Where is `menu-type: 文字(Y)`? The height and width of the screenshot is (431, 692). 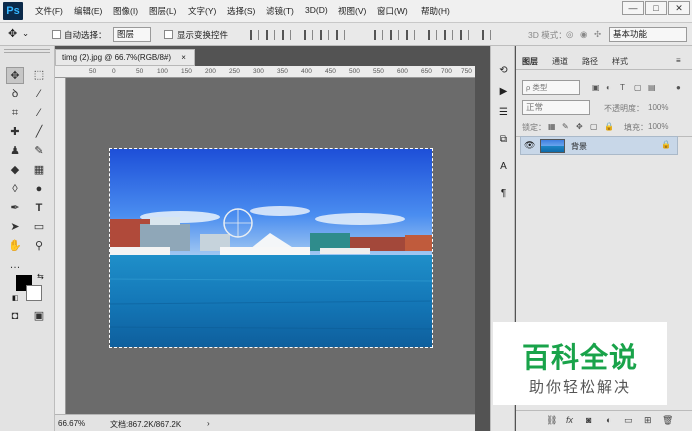
menu-type: 文字(Y) is located at coordinates (202, 11).